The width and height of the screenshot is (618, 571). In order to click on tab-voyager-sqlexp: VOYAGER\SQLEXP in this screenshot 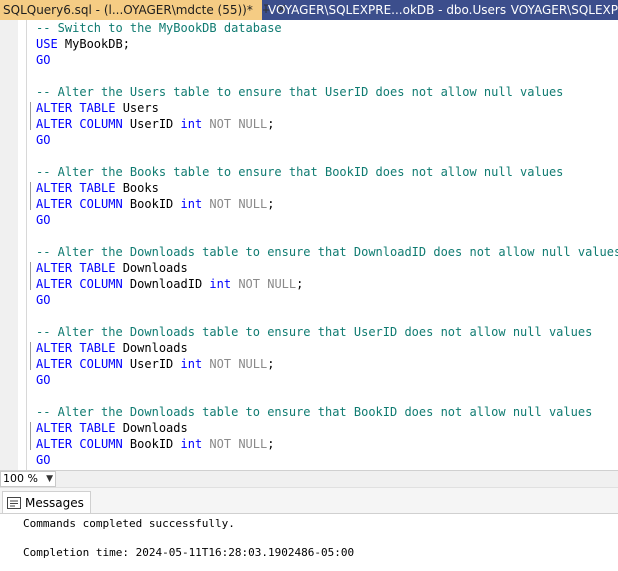, I will do `click(563, 10)`.